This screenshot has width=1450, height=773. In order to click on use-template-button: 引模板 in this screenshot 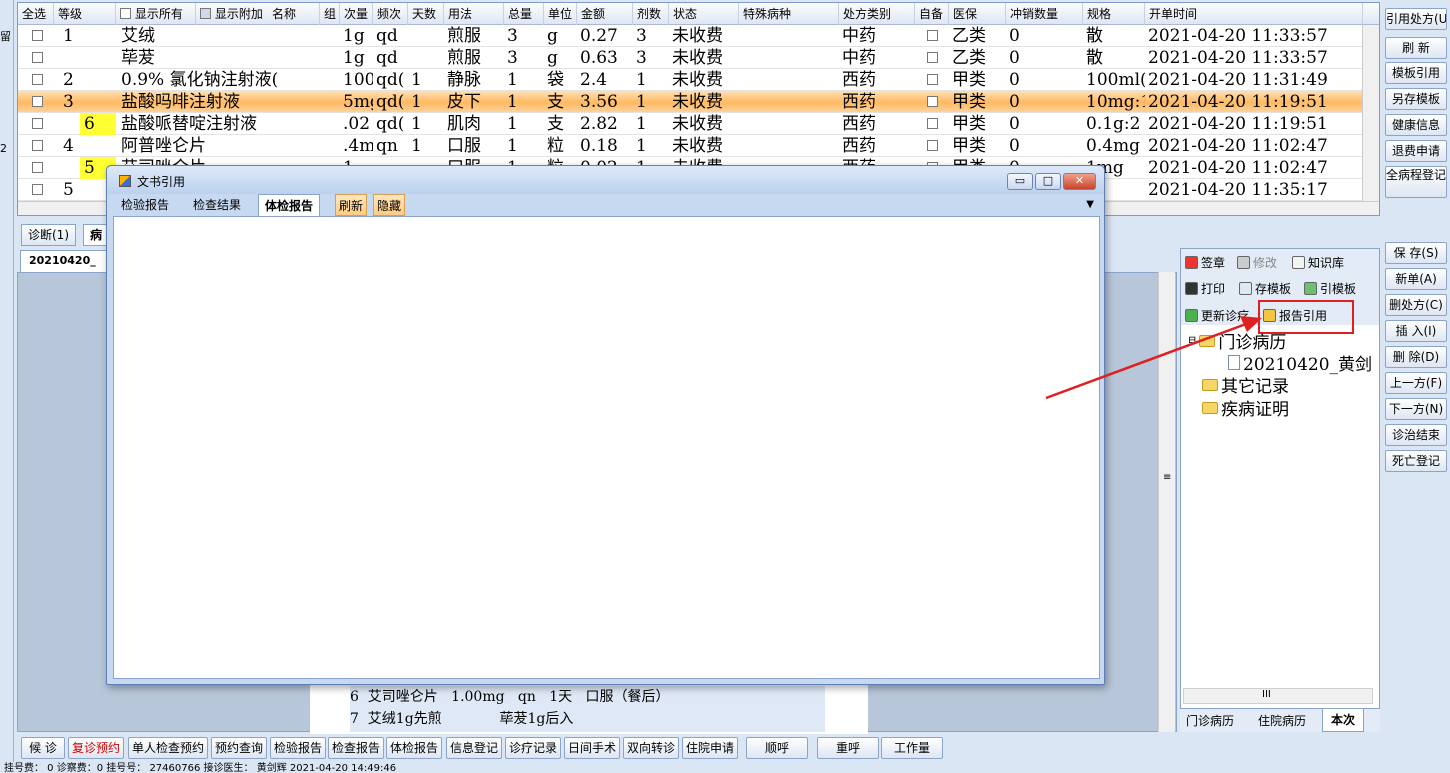, I will do `click(1330, 288)`.